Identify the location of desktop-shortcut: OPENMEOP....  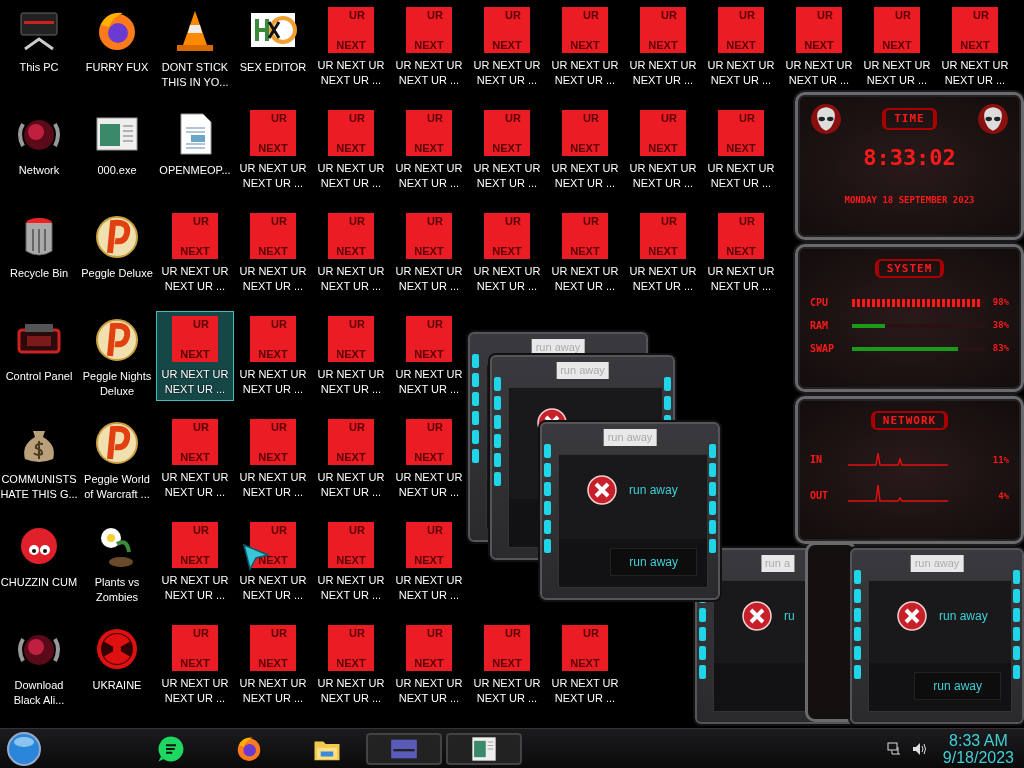
(195, 143).